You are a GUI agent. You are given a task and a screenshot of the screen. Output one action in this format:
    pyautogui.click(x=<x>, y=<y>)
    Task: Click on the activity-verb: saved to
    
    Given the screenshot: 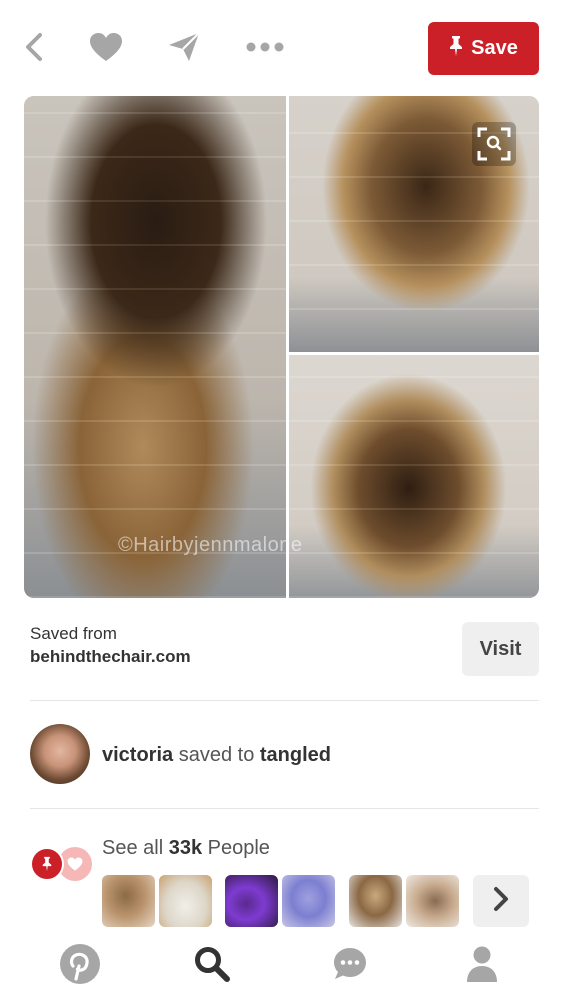 What is the action you would take?
    pyautogui.click(x=216, y=755)
    